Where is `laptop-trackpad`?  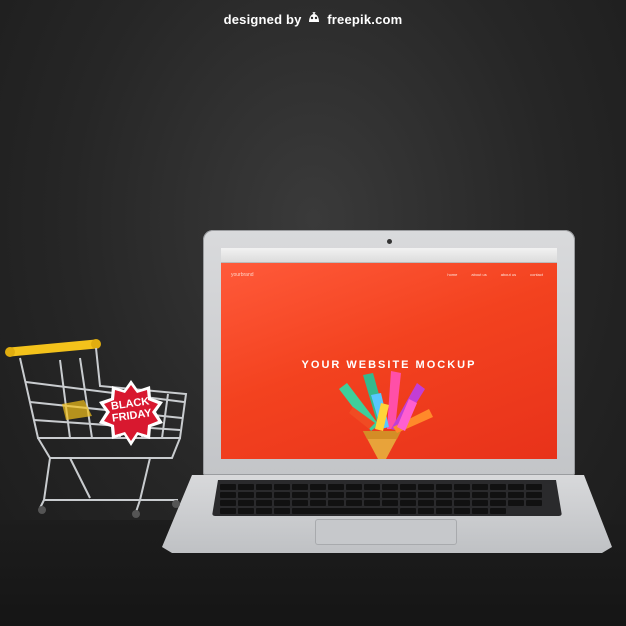 laptop-trackpad is located at coordinates (386, 532).